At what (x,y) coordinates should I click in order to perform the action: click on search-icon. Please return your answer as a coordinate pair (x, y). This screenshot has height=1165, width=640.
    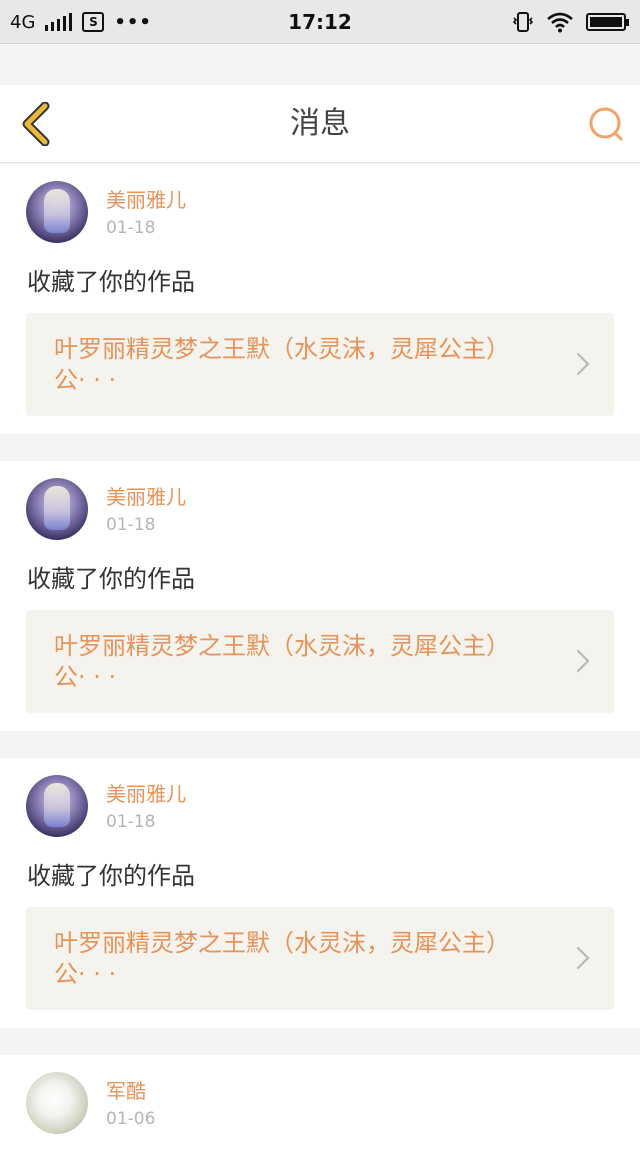
    Looking at the image, I should click on (606, 124).